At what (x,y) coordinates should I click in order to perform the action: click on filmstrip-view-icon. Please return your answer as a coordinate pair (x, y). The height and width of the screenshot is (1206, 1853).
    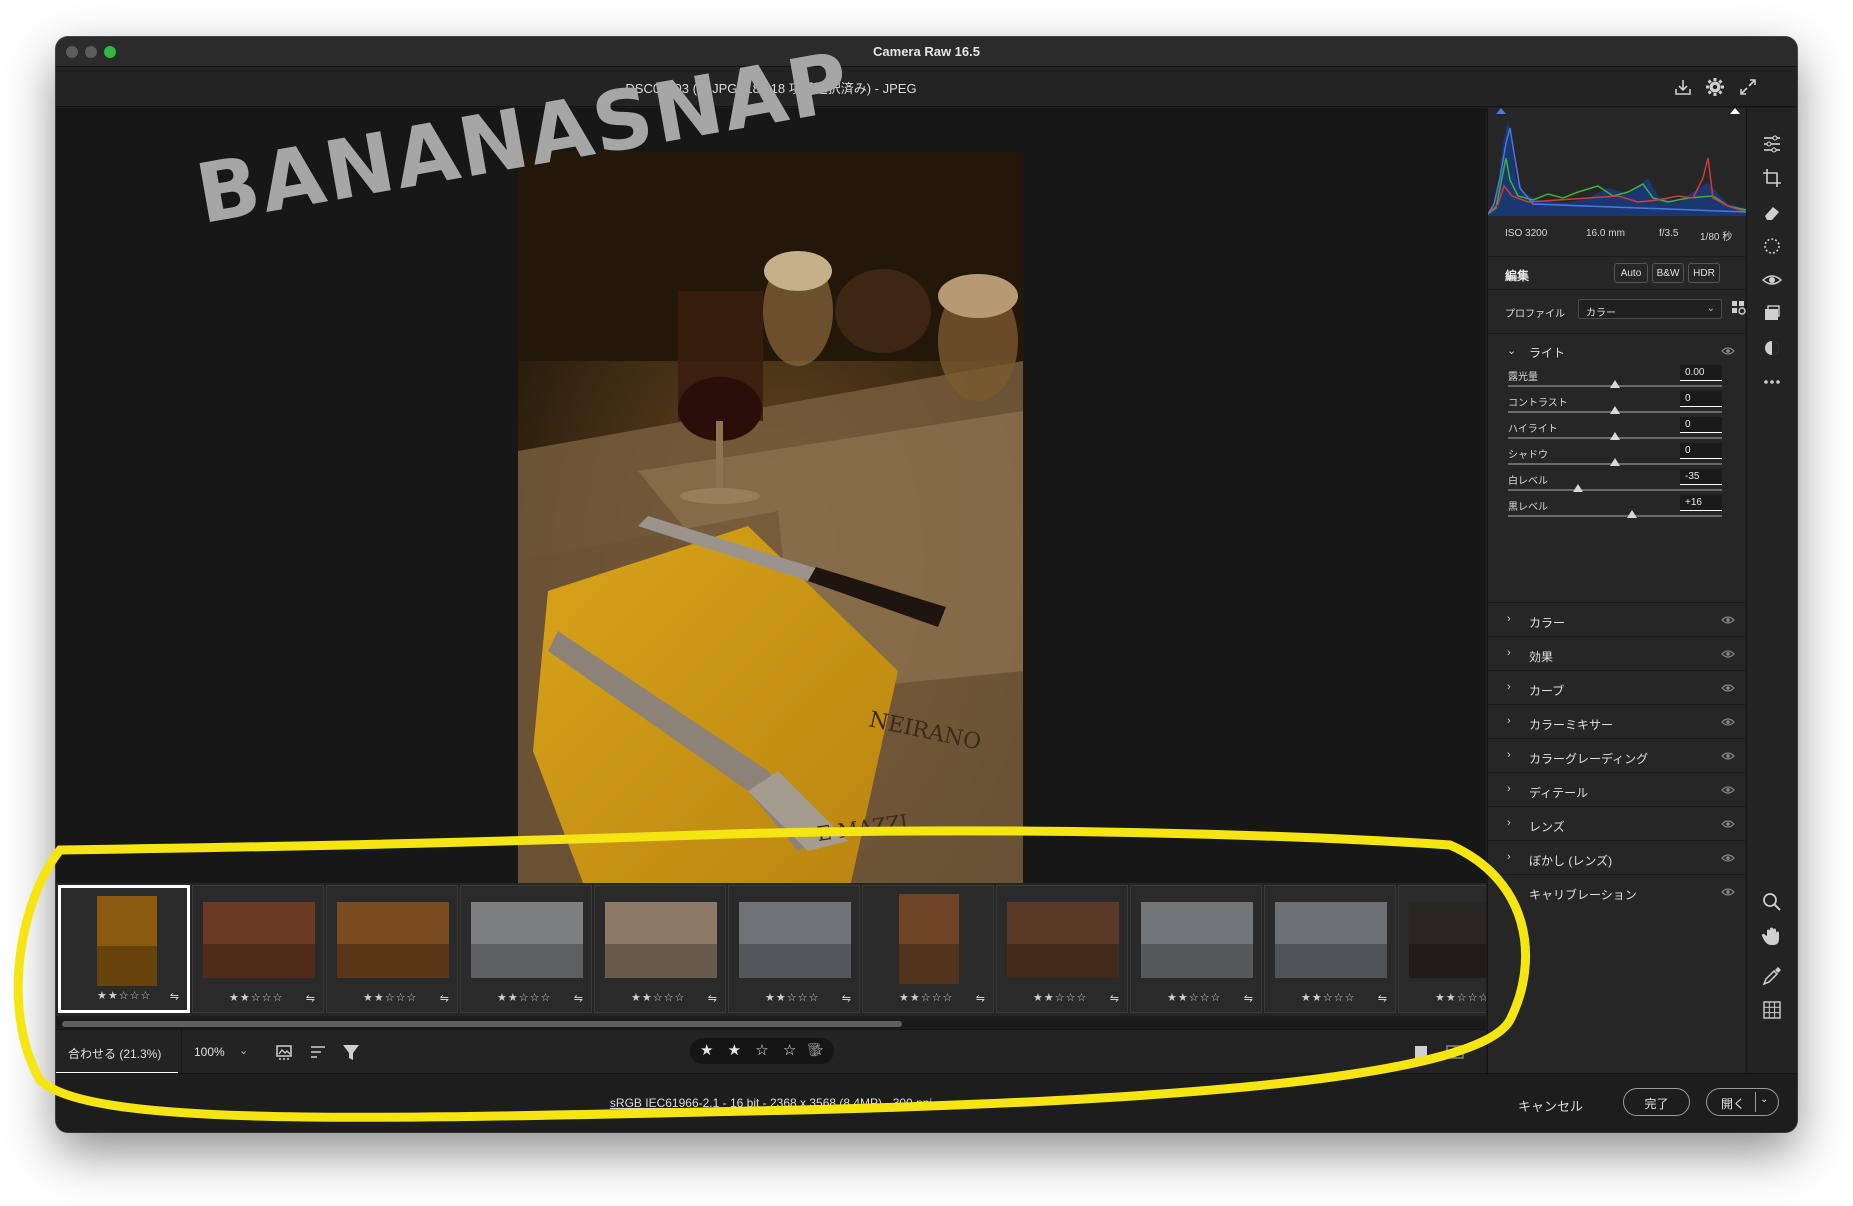
    Looking at the image, I should click on (285, 1052).